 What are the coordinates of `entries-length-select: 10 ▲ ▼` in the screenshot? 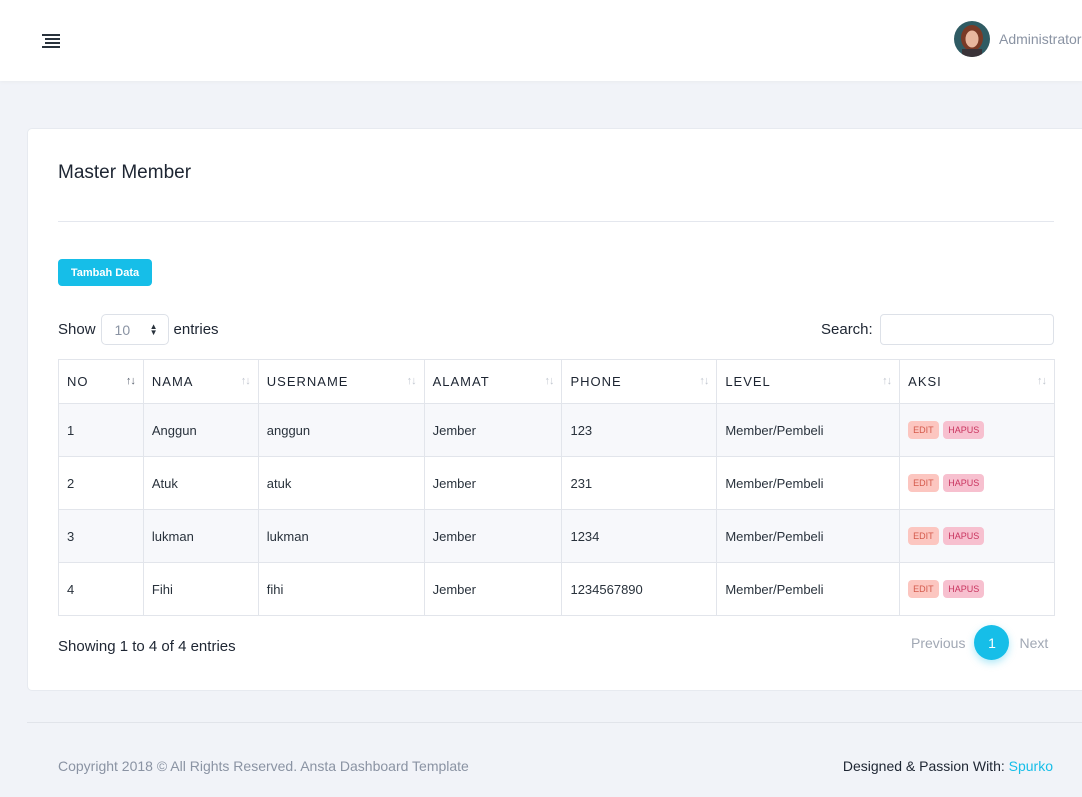 It's located at (134, 329).